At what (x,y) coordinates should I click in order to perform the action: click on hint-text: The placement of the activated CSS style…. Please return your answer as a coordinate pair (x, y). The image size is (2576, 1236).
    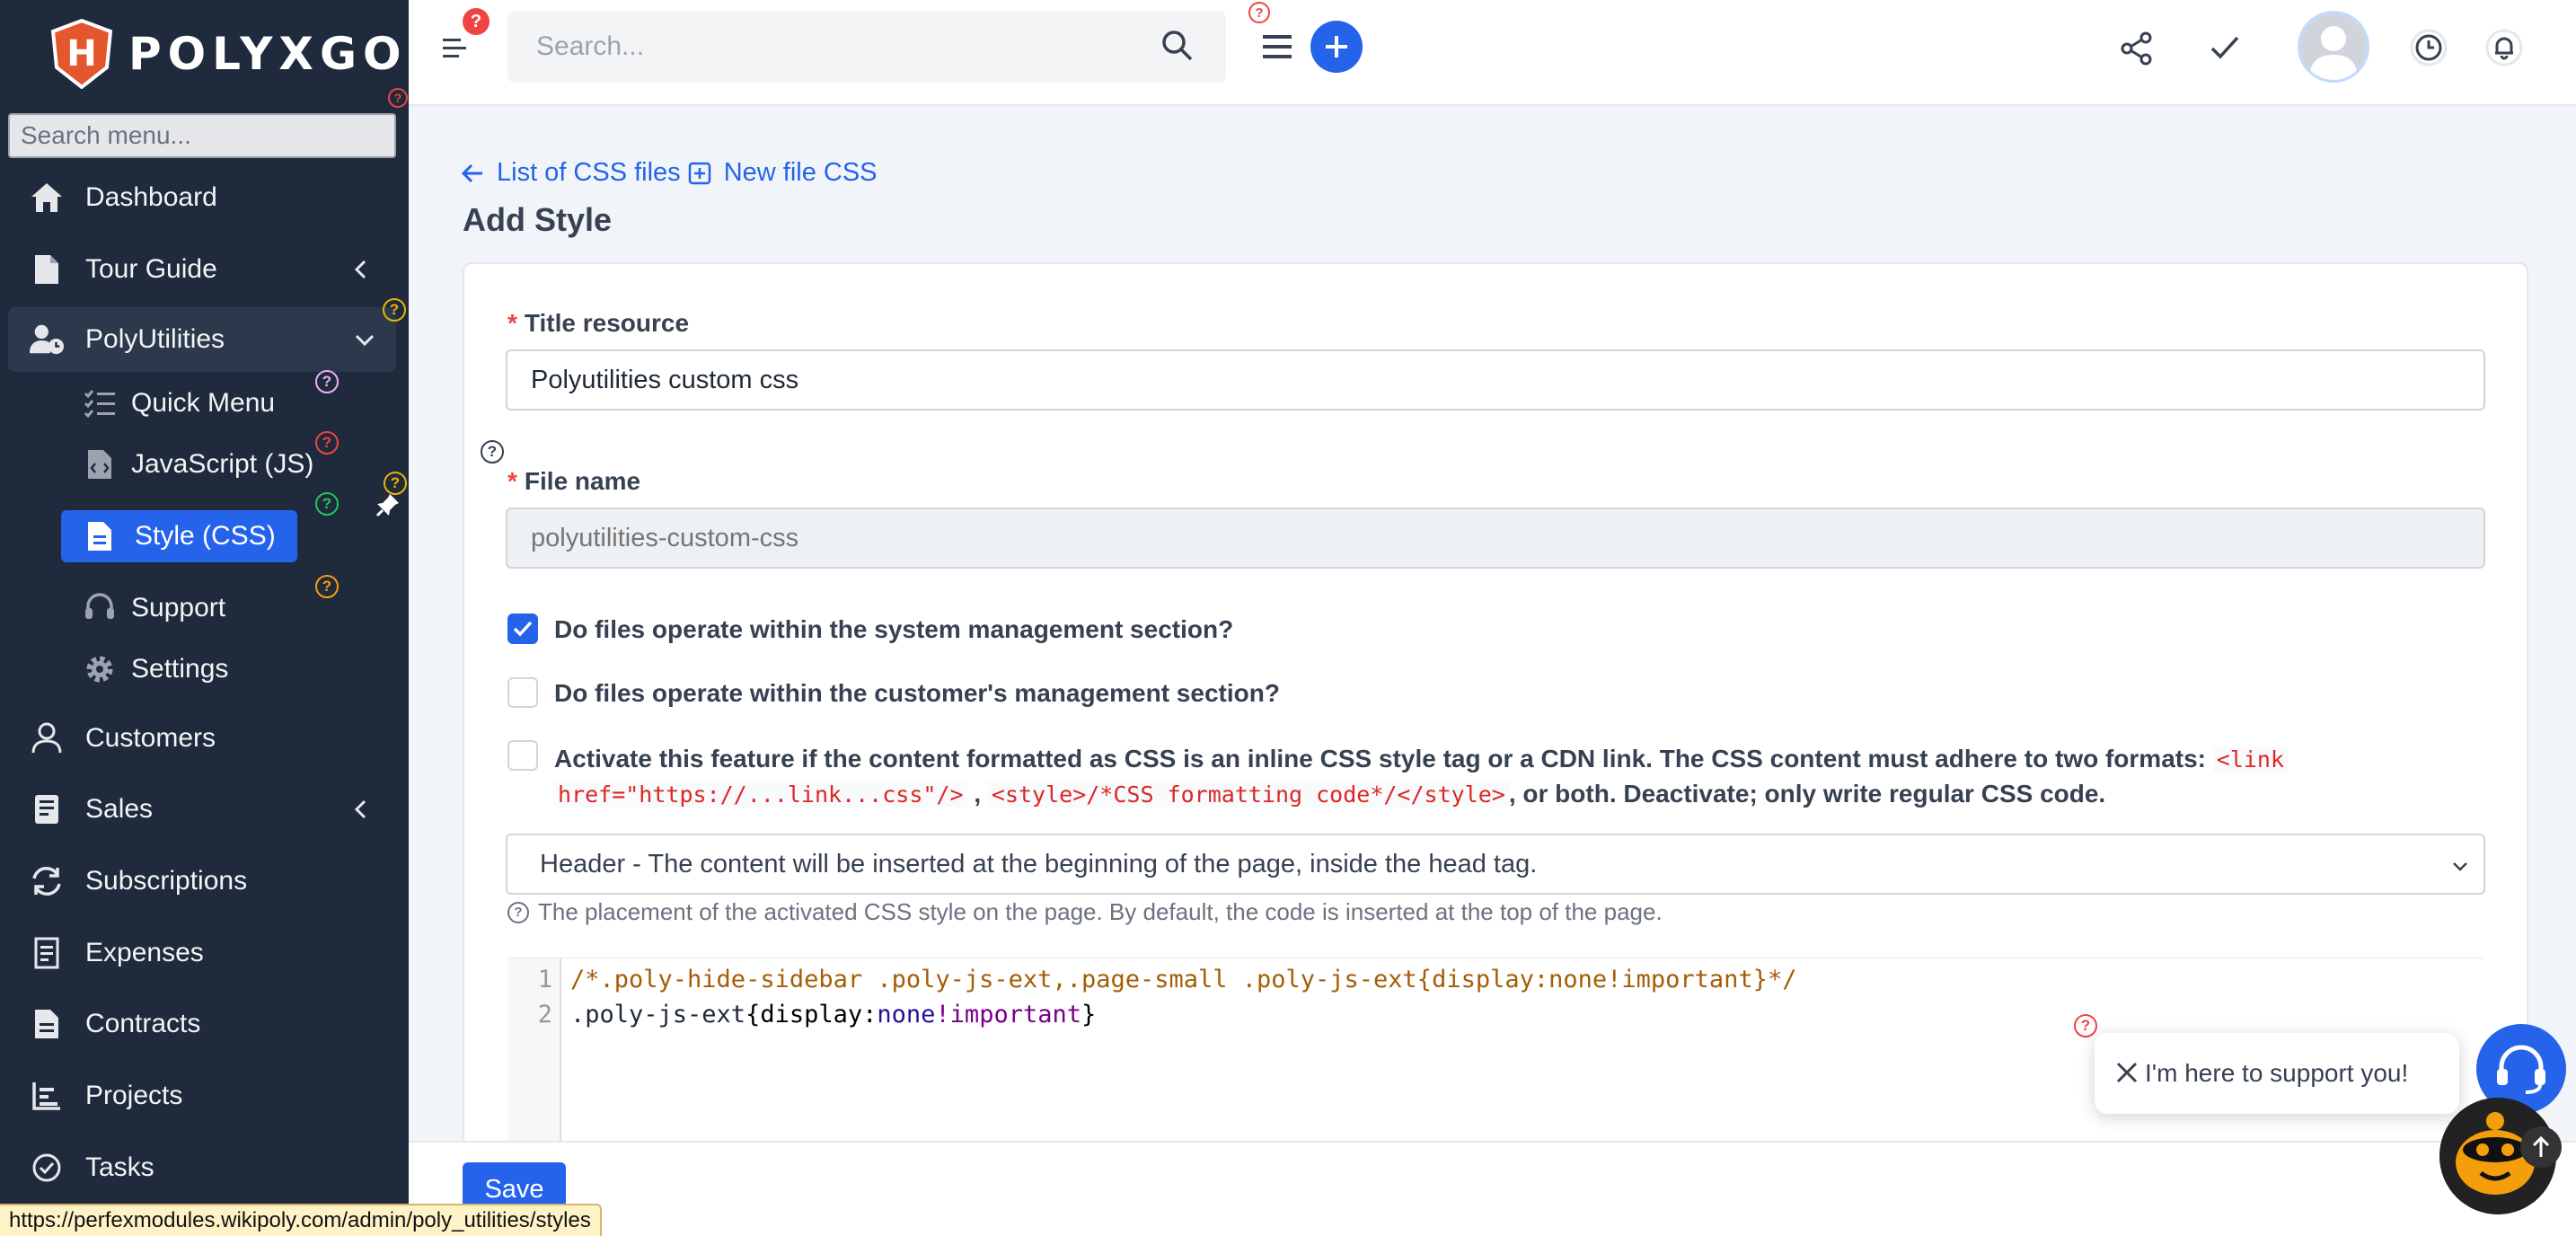
    Looking at the image, I should click on (1100, 912).